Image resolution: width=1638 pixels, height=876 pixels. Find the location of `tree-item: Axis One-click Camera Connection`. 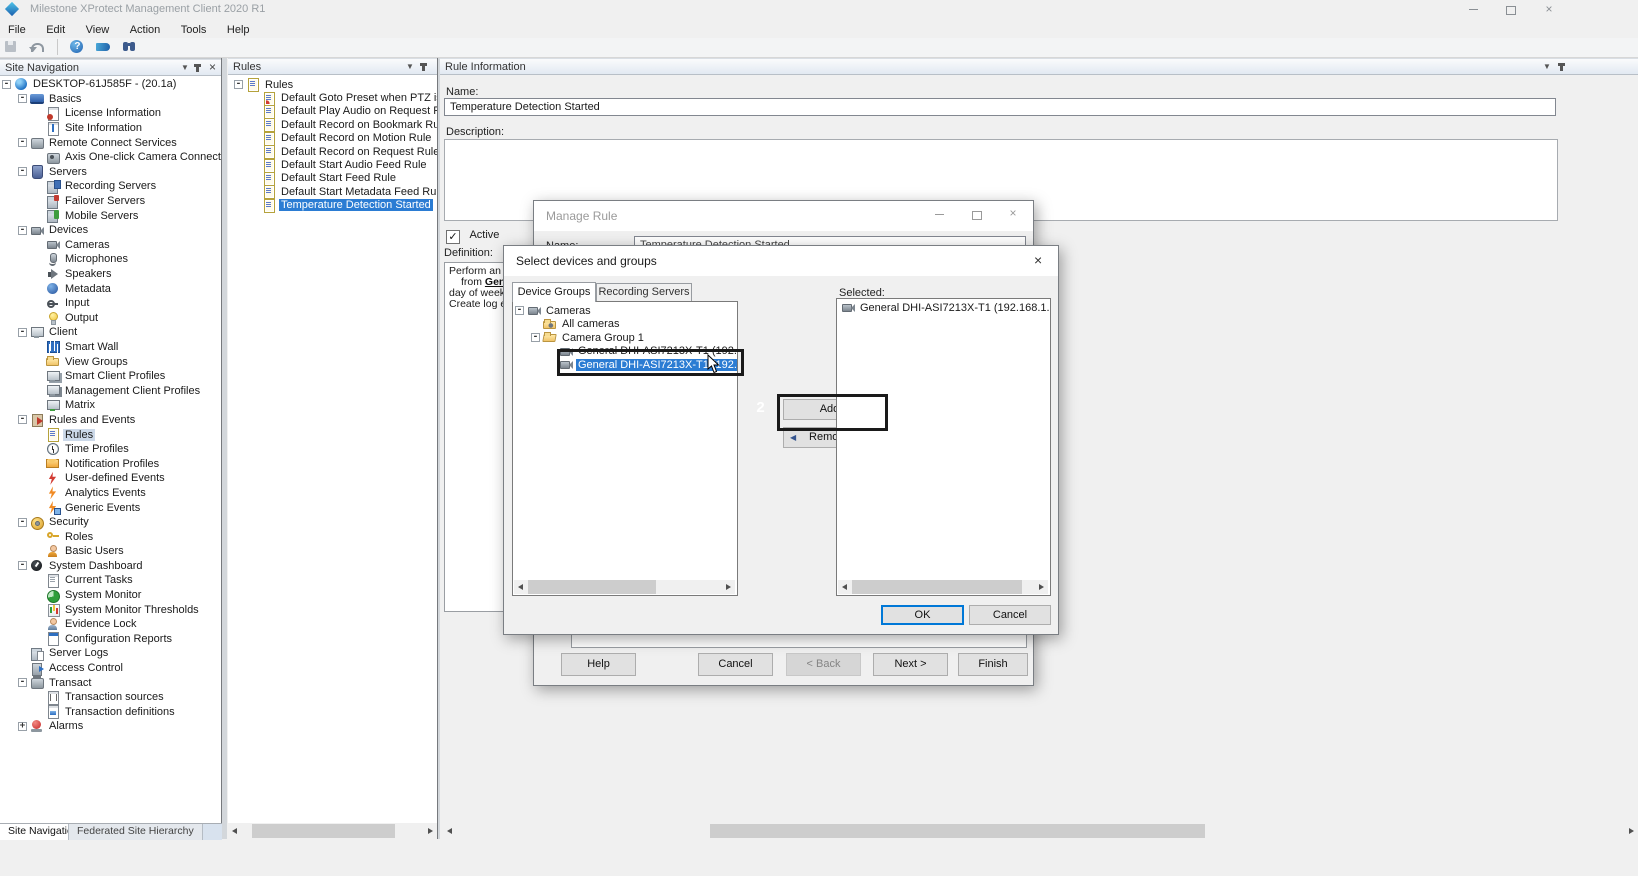

tree-item: Axis One-click Camera Connection is located at coordinates (111, 157).